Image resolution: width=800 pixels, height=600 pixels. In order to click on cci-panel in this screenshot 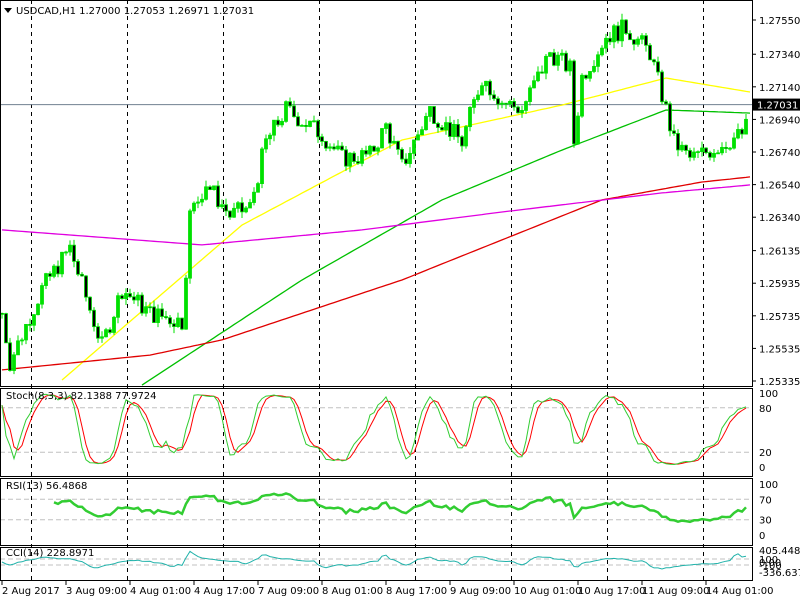, I will do `click(376, 560)`.